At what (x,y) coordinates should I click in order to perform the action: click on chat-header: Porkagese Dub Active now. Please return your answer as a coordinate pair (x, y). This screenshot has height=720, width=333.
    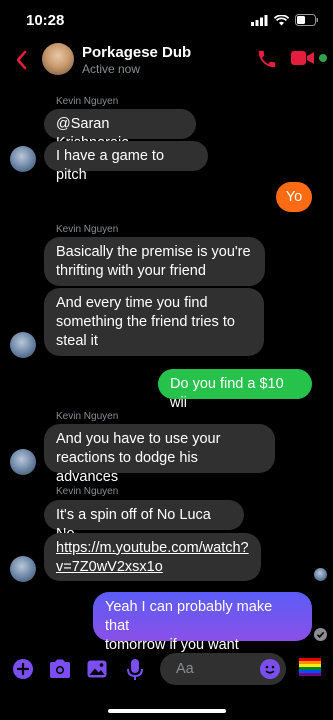
    Looking at the image, I should click on (166, 61).